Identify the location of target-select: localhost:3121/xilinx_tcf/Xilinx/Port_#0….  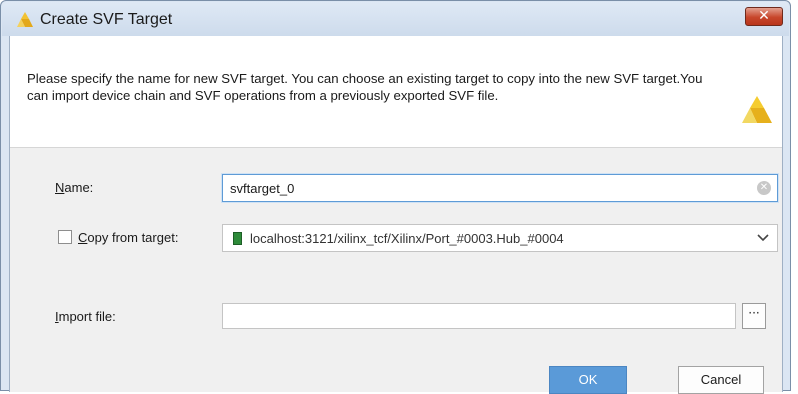
(500, 238).